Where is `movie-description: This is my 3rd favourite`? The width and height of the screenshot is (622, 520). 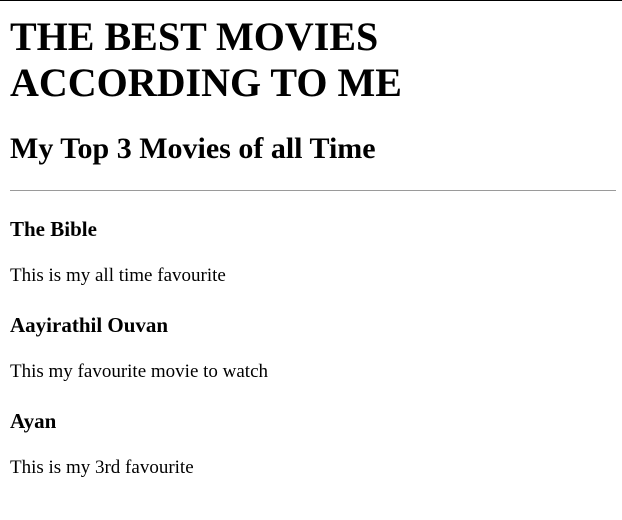
movie-description: This is my 3rd favourite is located at coordinates (102, 467).